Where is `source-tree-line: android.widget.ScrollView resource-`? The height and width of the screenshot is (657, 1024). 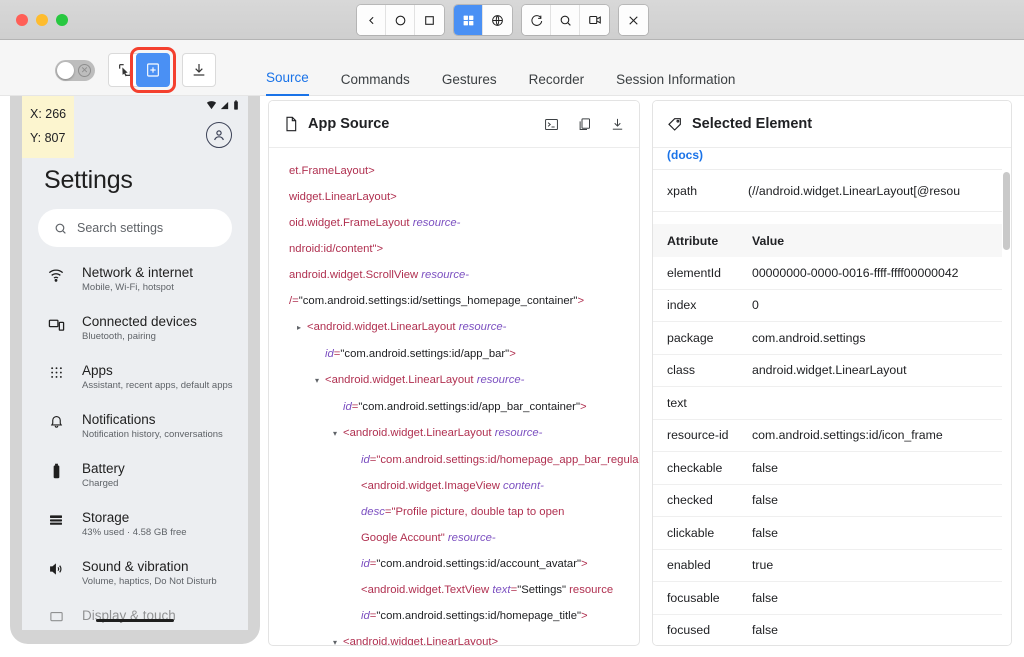
source-tree-line: android.widget.ScrollView resource- is located at coordinates (454, 275).